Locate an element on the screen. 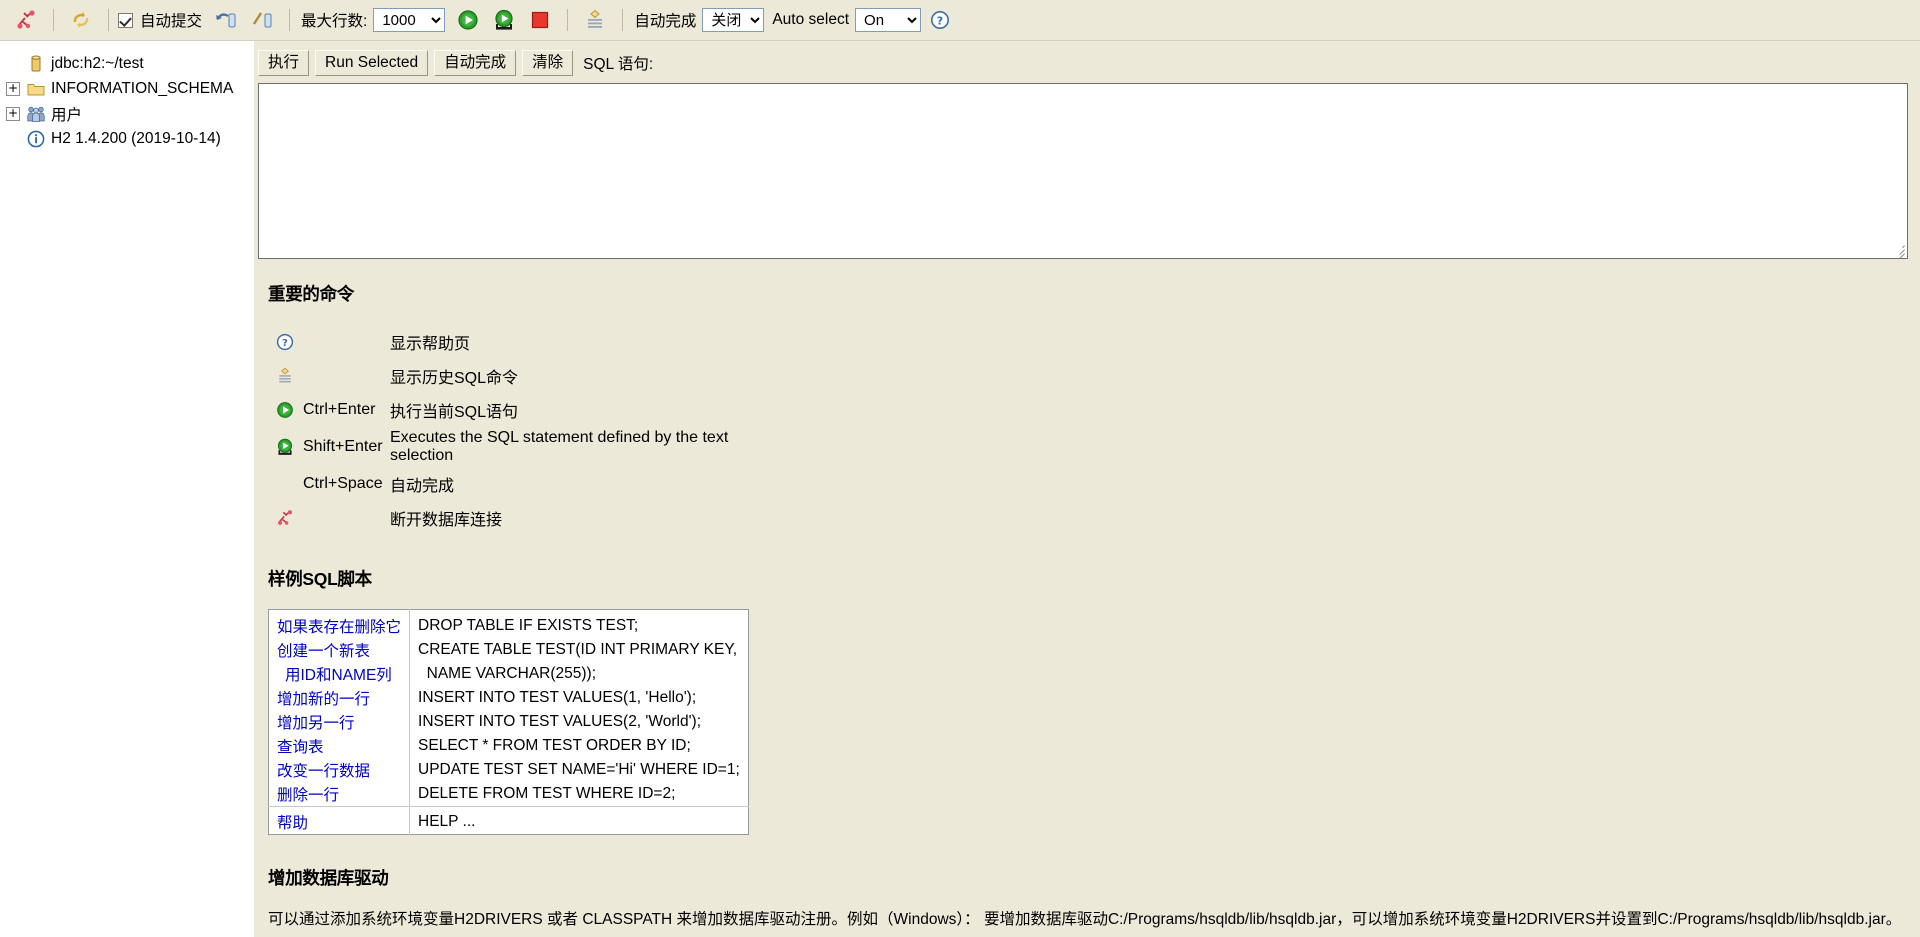 This screenshot has height=937, width=1920. shortcut-key: Ctrl+Space is located at coordinates (343, 483).